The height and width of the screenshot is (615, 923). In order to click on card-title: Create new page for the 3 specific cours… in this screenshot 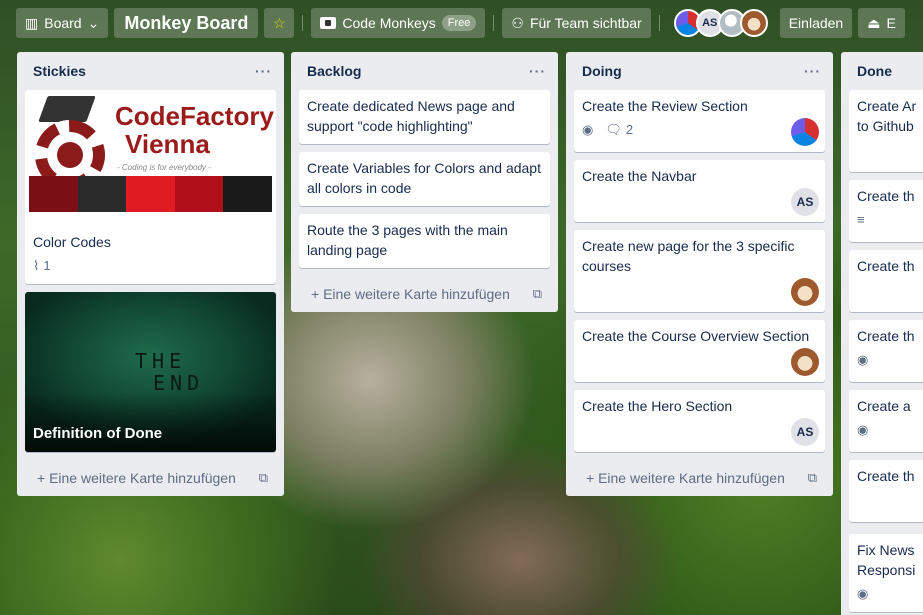, I will do `click(688, 256)`.